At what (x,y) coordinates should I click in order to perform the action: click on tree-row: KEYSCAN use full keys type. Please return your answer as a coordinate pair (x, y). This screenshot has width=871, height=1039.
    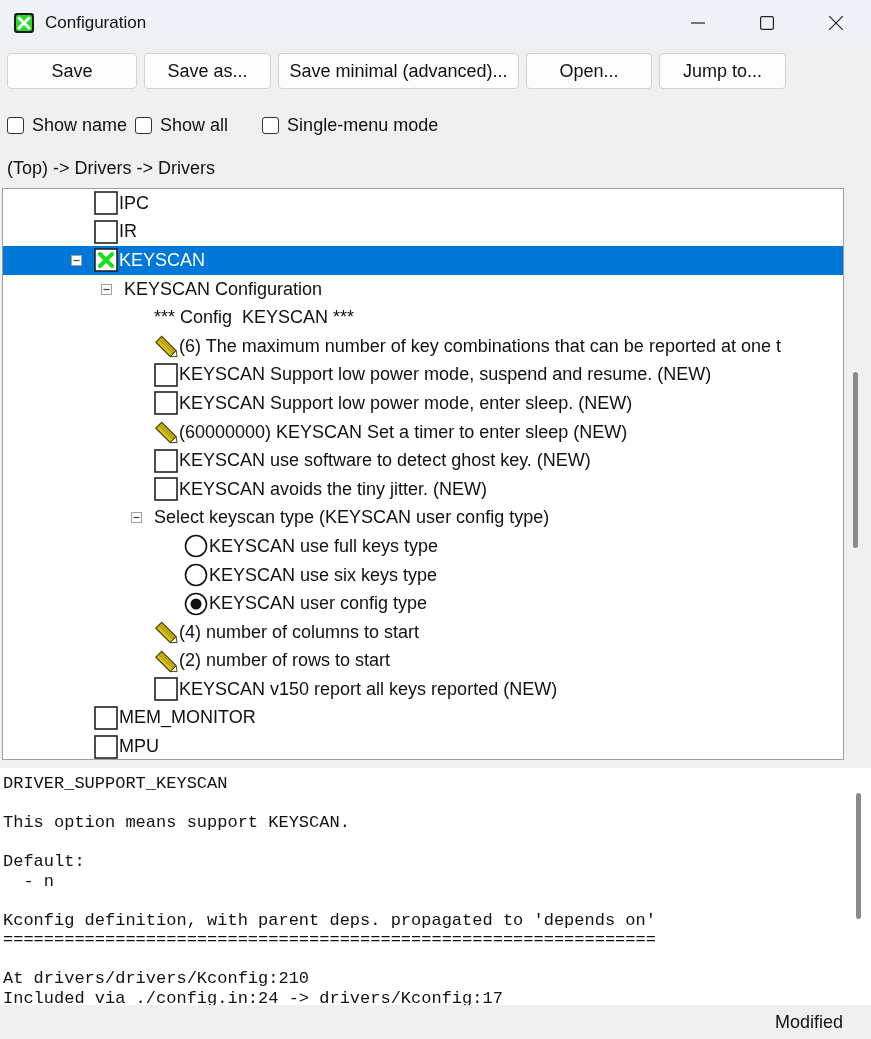
    Looking at the image, I should click on (423, 546).